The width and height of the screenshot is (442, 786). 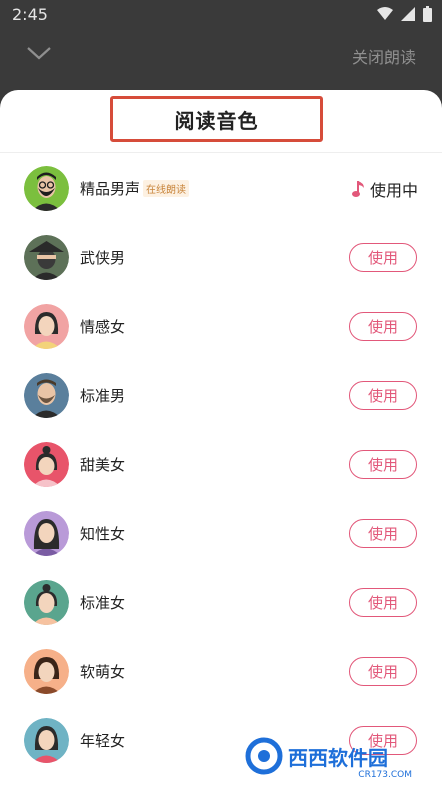 I want to click on avatar-woman-long-hair-icon, so click(x=46, y=533).